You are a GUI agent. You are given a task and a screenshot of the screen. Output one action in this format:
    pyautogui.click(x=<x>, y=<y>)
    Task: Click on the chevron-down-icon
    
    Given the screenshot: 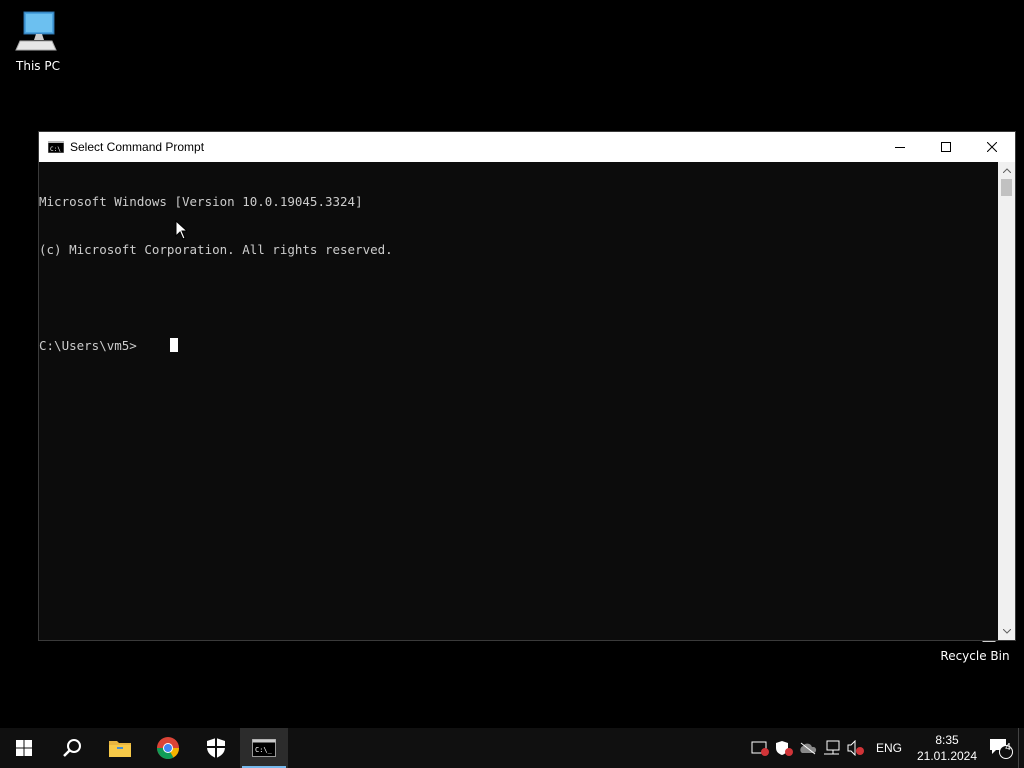 What is the action you would take?
    pyautogui.click(x=1006, y=631)
    